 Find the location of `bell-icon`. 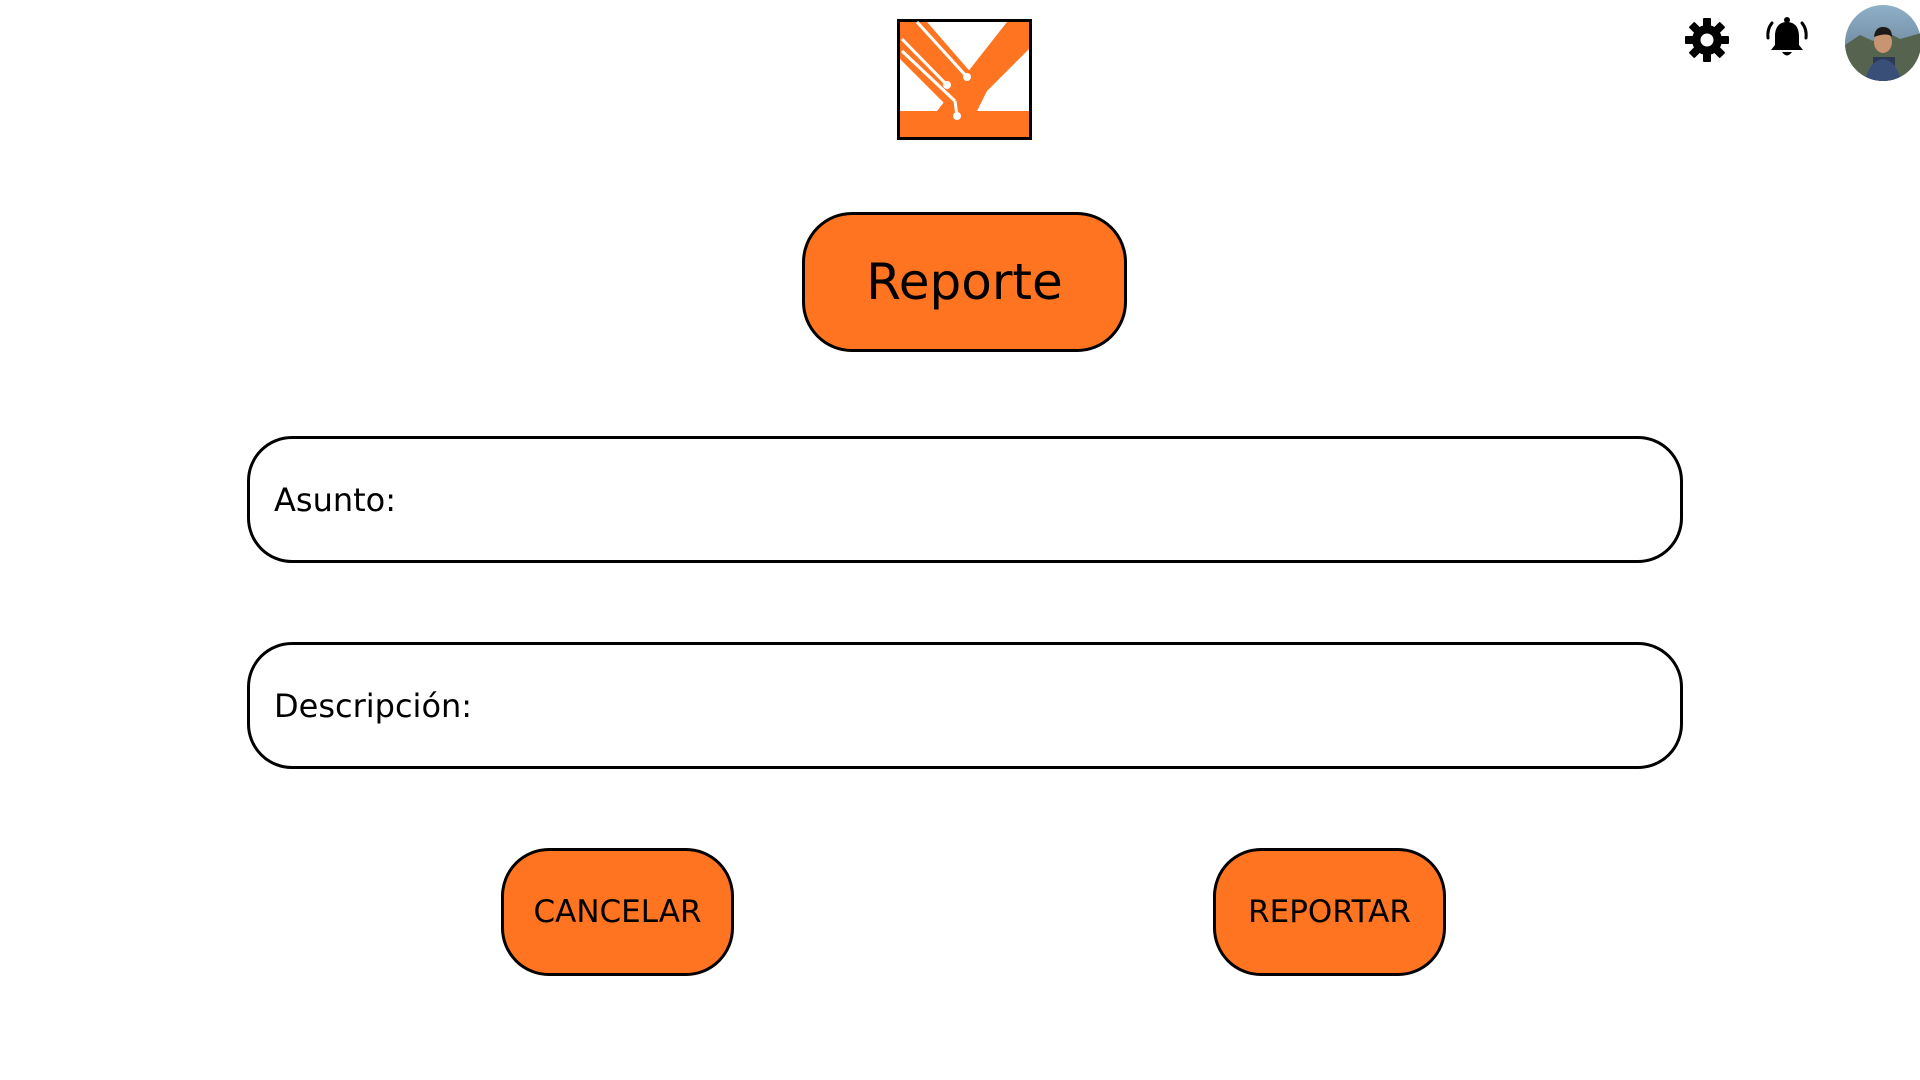

bell-icon is located at coordinates (1787, 38).